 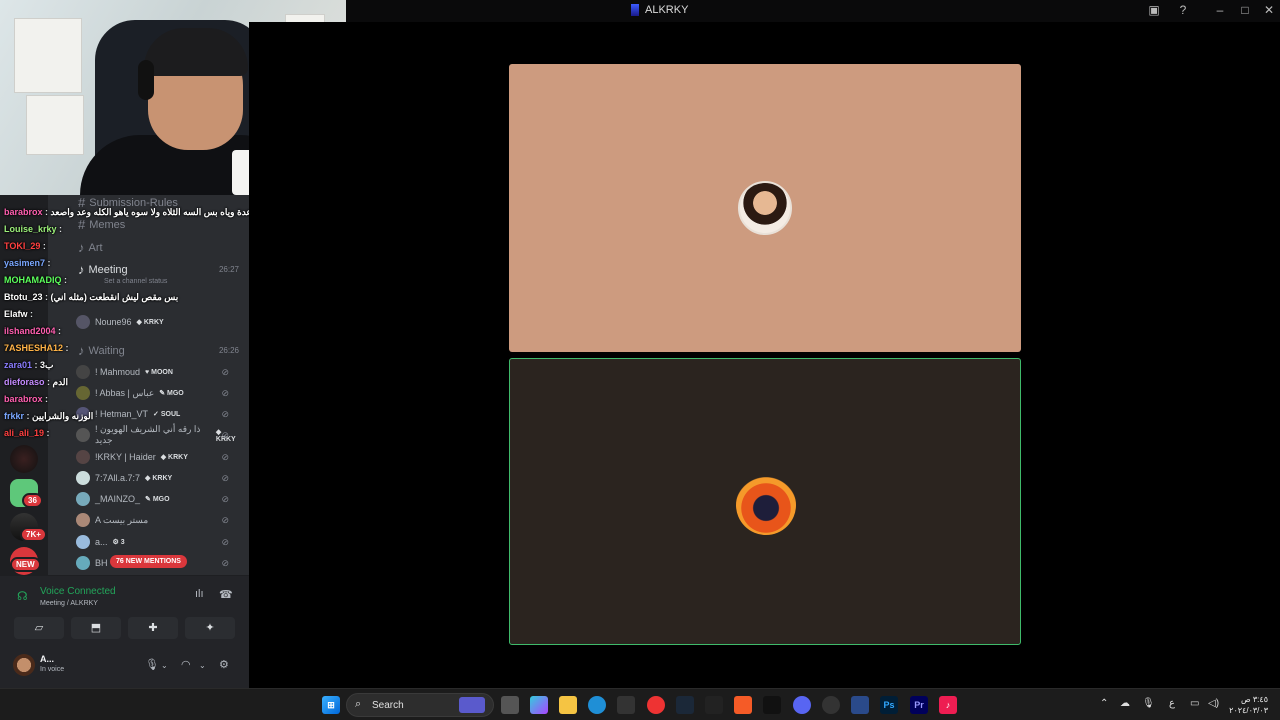 I want to click on server-icon: NEW, so click(x=25, y=561).